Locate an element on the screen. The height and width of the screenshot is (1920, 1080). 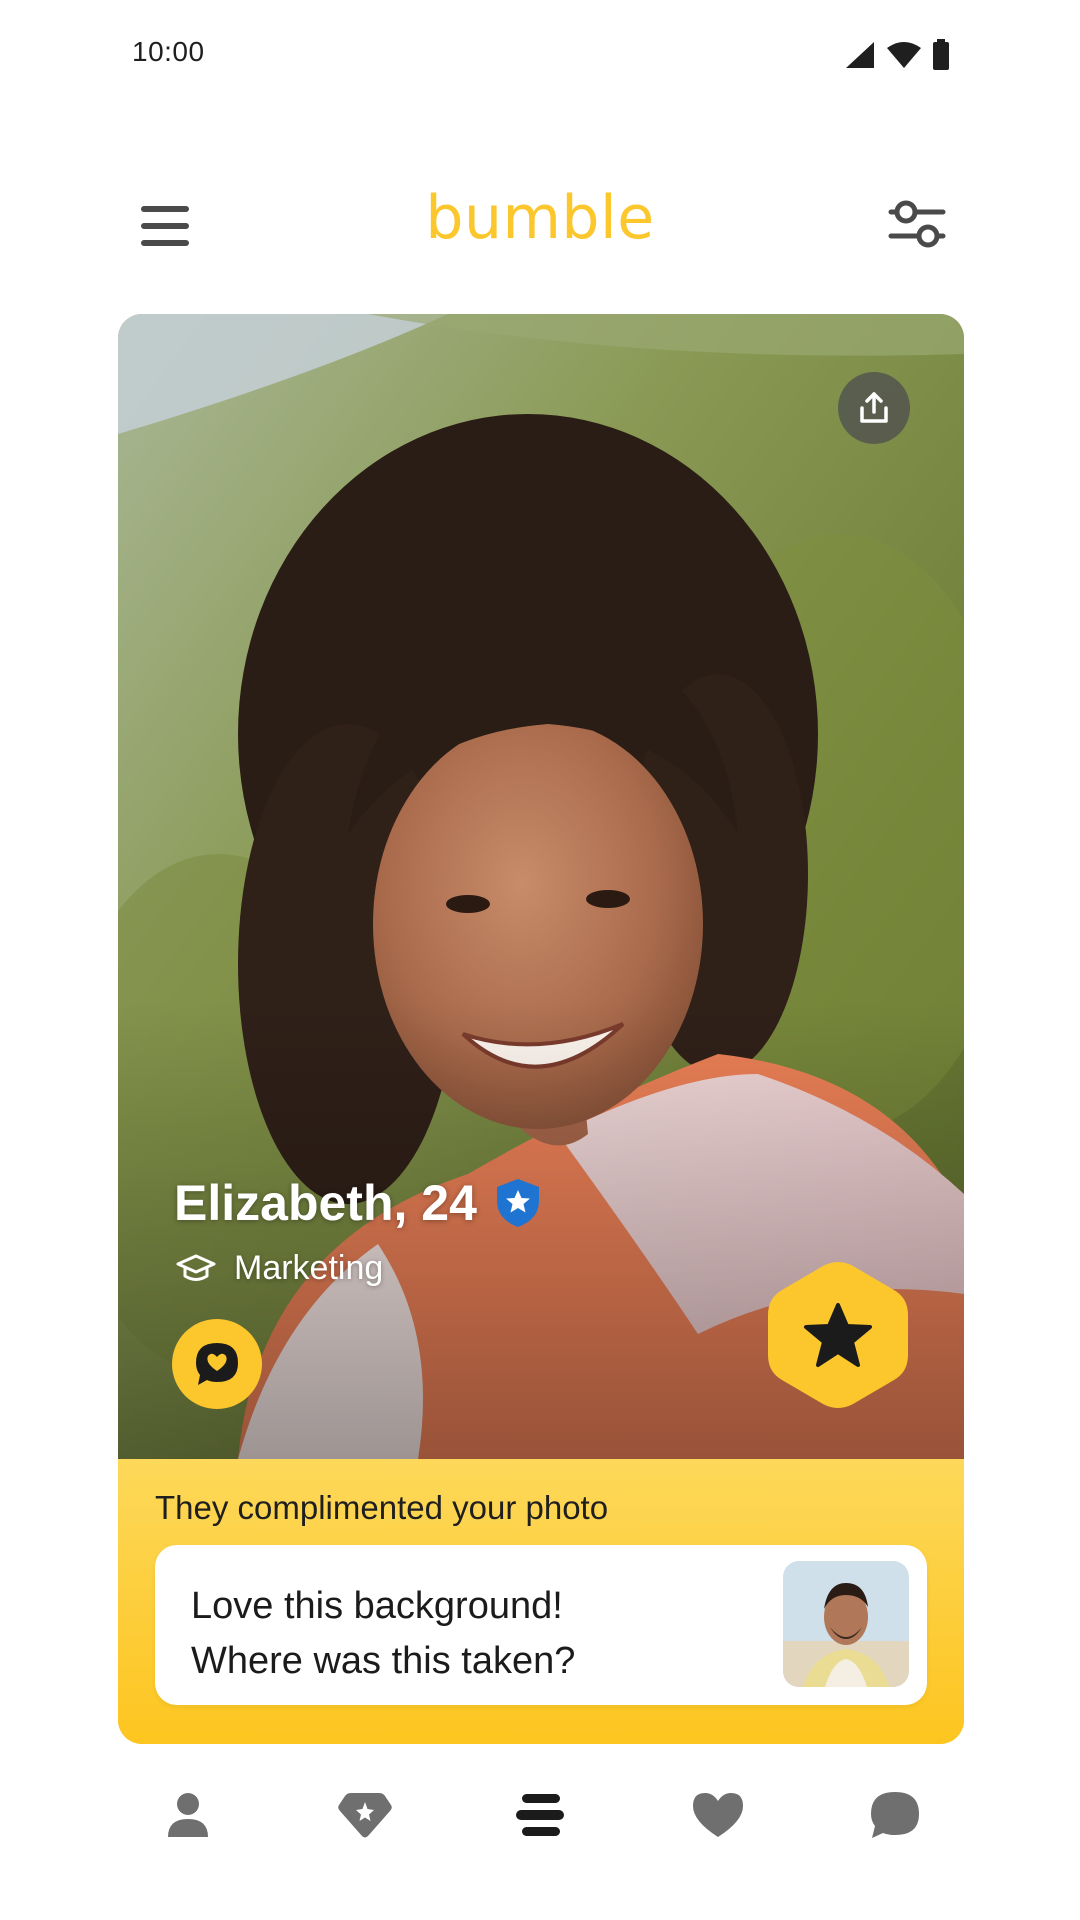
sender-avatar-image is located at coordinates (846, 1624).